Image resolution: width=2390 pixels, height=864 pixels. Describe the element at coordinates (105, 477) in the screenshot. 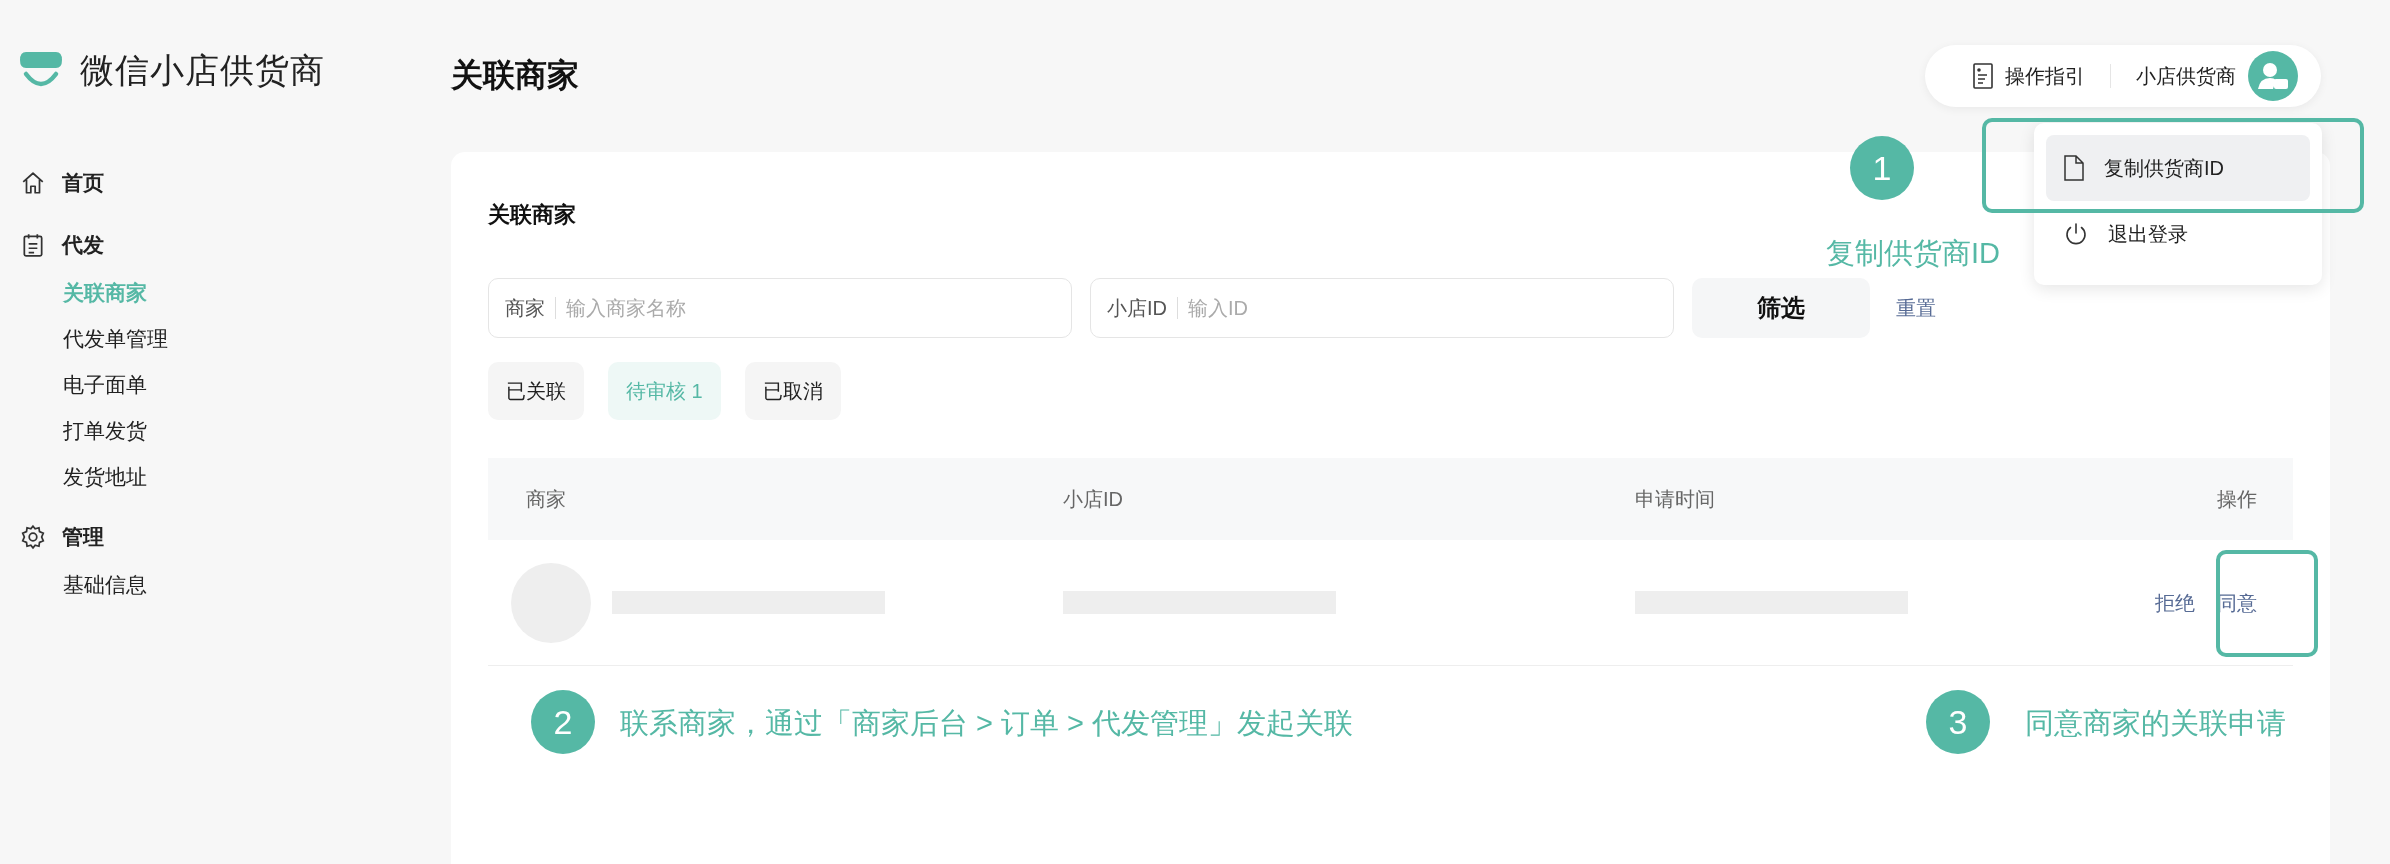

I see `nav-item: 发货地址` at that location.